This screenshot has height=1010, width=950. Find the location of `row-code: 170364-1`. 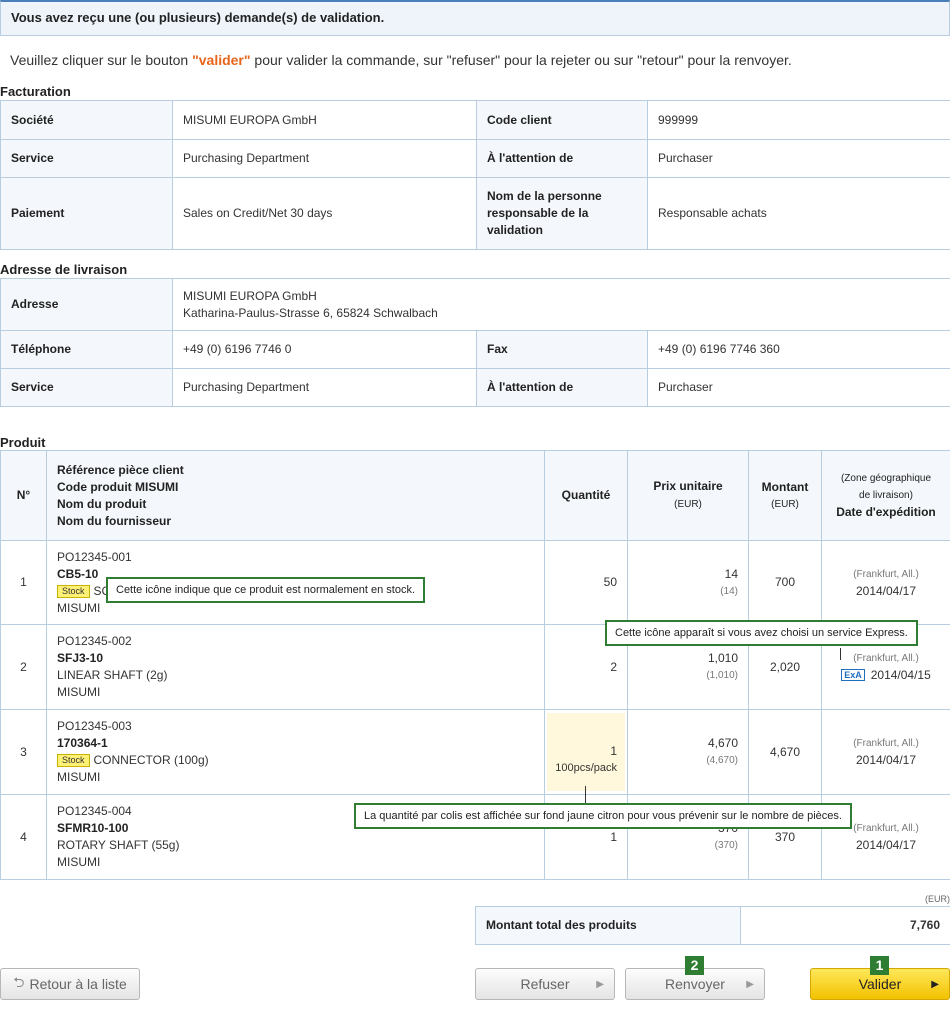

row-code: 170364-1 is located at coordinates (295, 743).